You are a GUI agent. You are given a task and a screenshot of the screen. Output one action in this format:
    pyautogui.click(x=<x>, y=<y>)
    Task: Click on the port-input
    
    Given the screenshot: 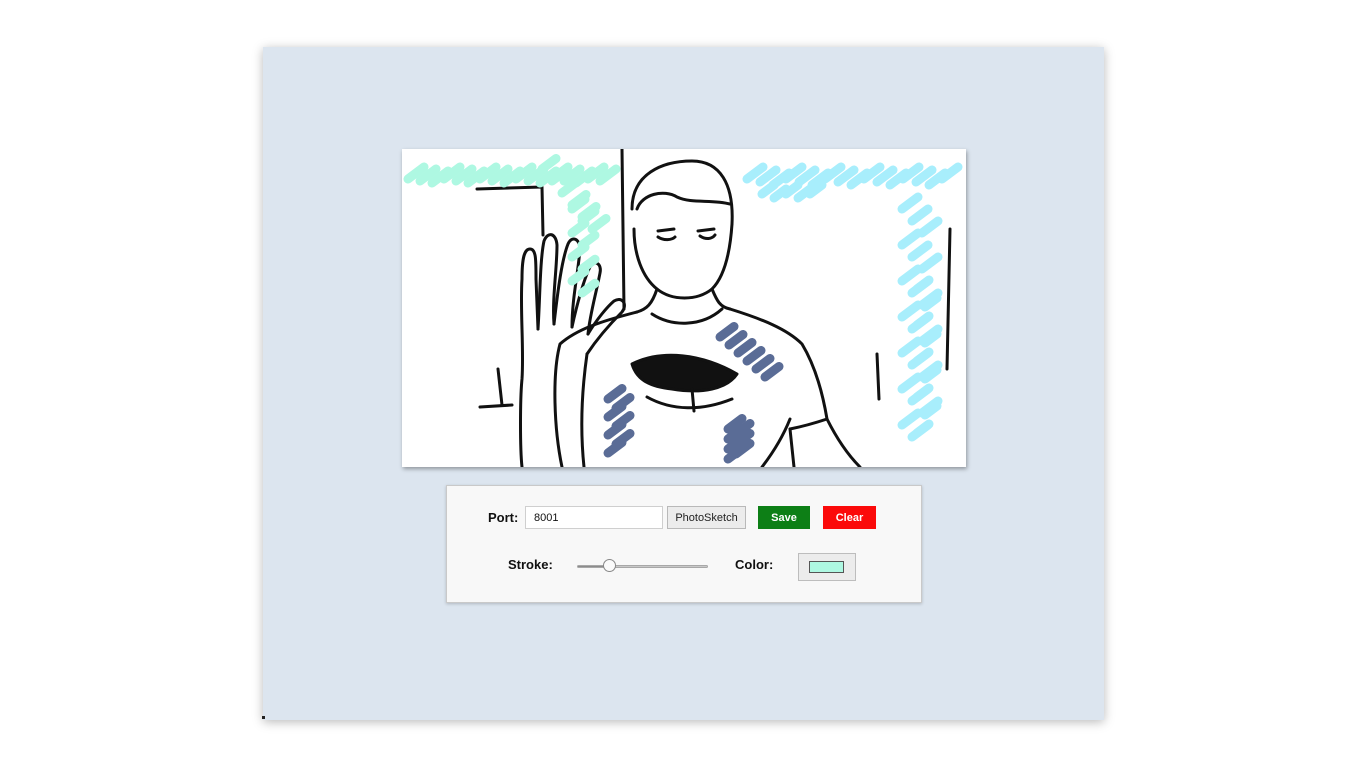 What is the action you would take?
    pyautogui.click(x=594, y=517)
    